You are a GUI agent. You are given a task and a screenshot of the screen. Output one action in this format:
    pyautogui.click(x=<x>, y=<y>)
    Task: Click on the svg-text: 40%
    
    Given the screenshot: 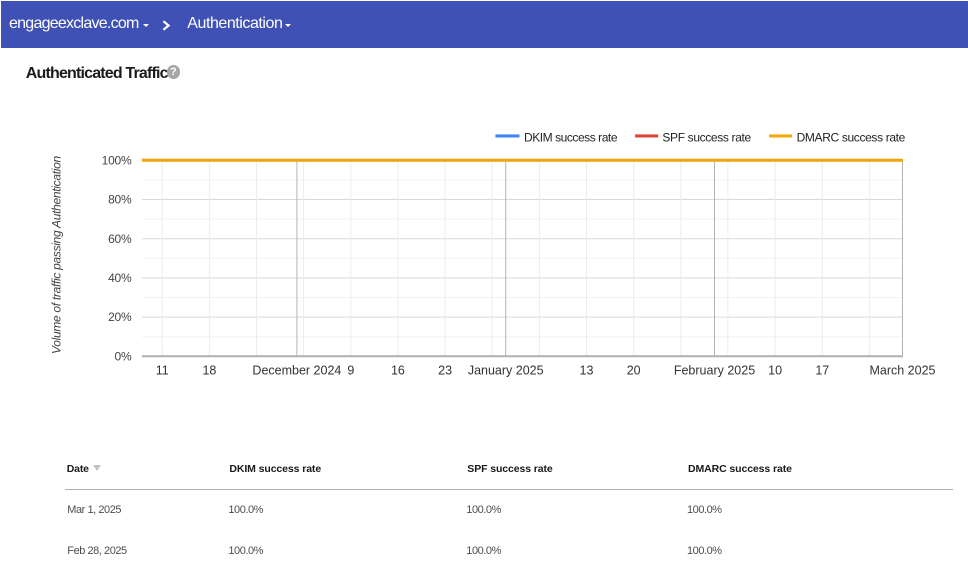 What is the action you would take?
    pyautogui.click(x=120, y=278)
    